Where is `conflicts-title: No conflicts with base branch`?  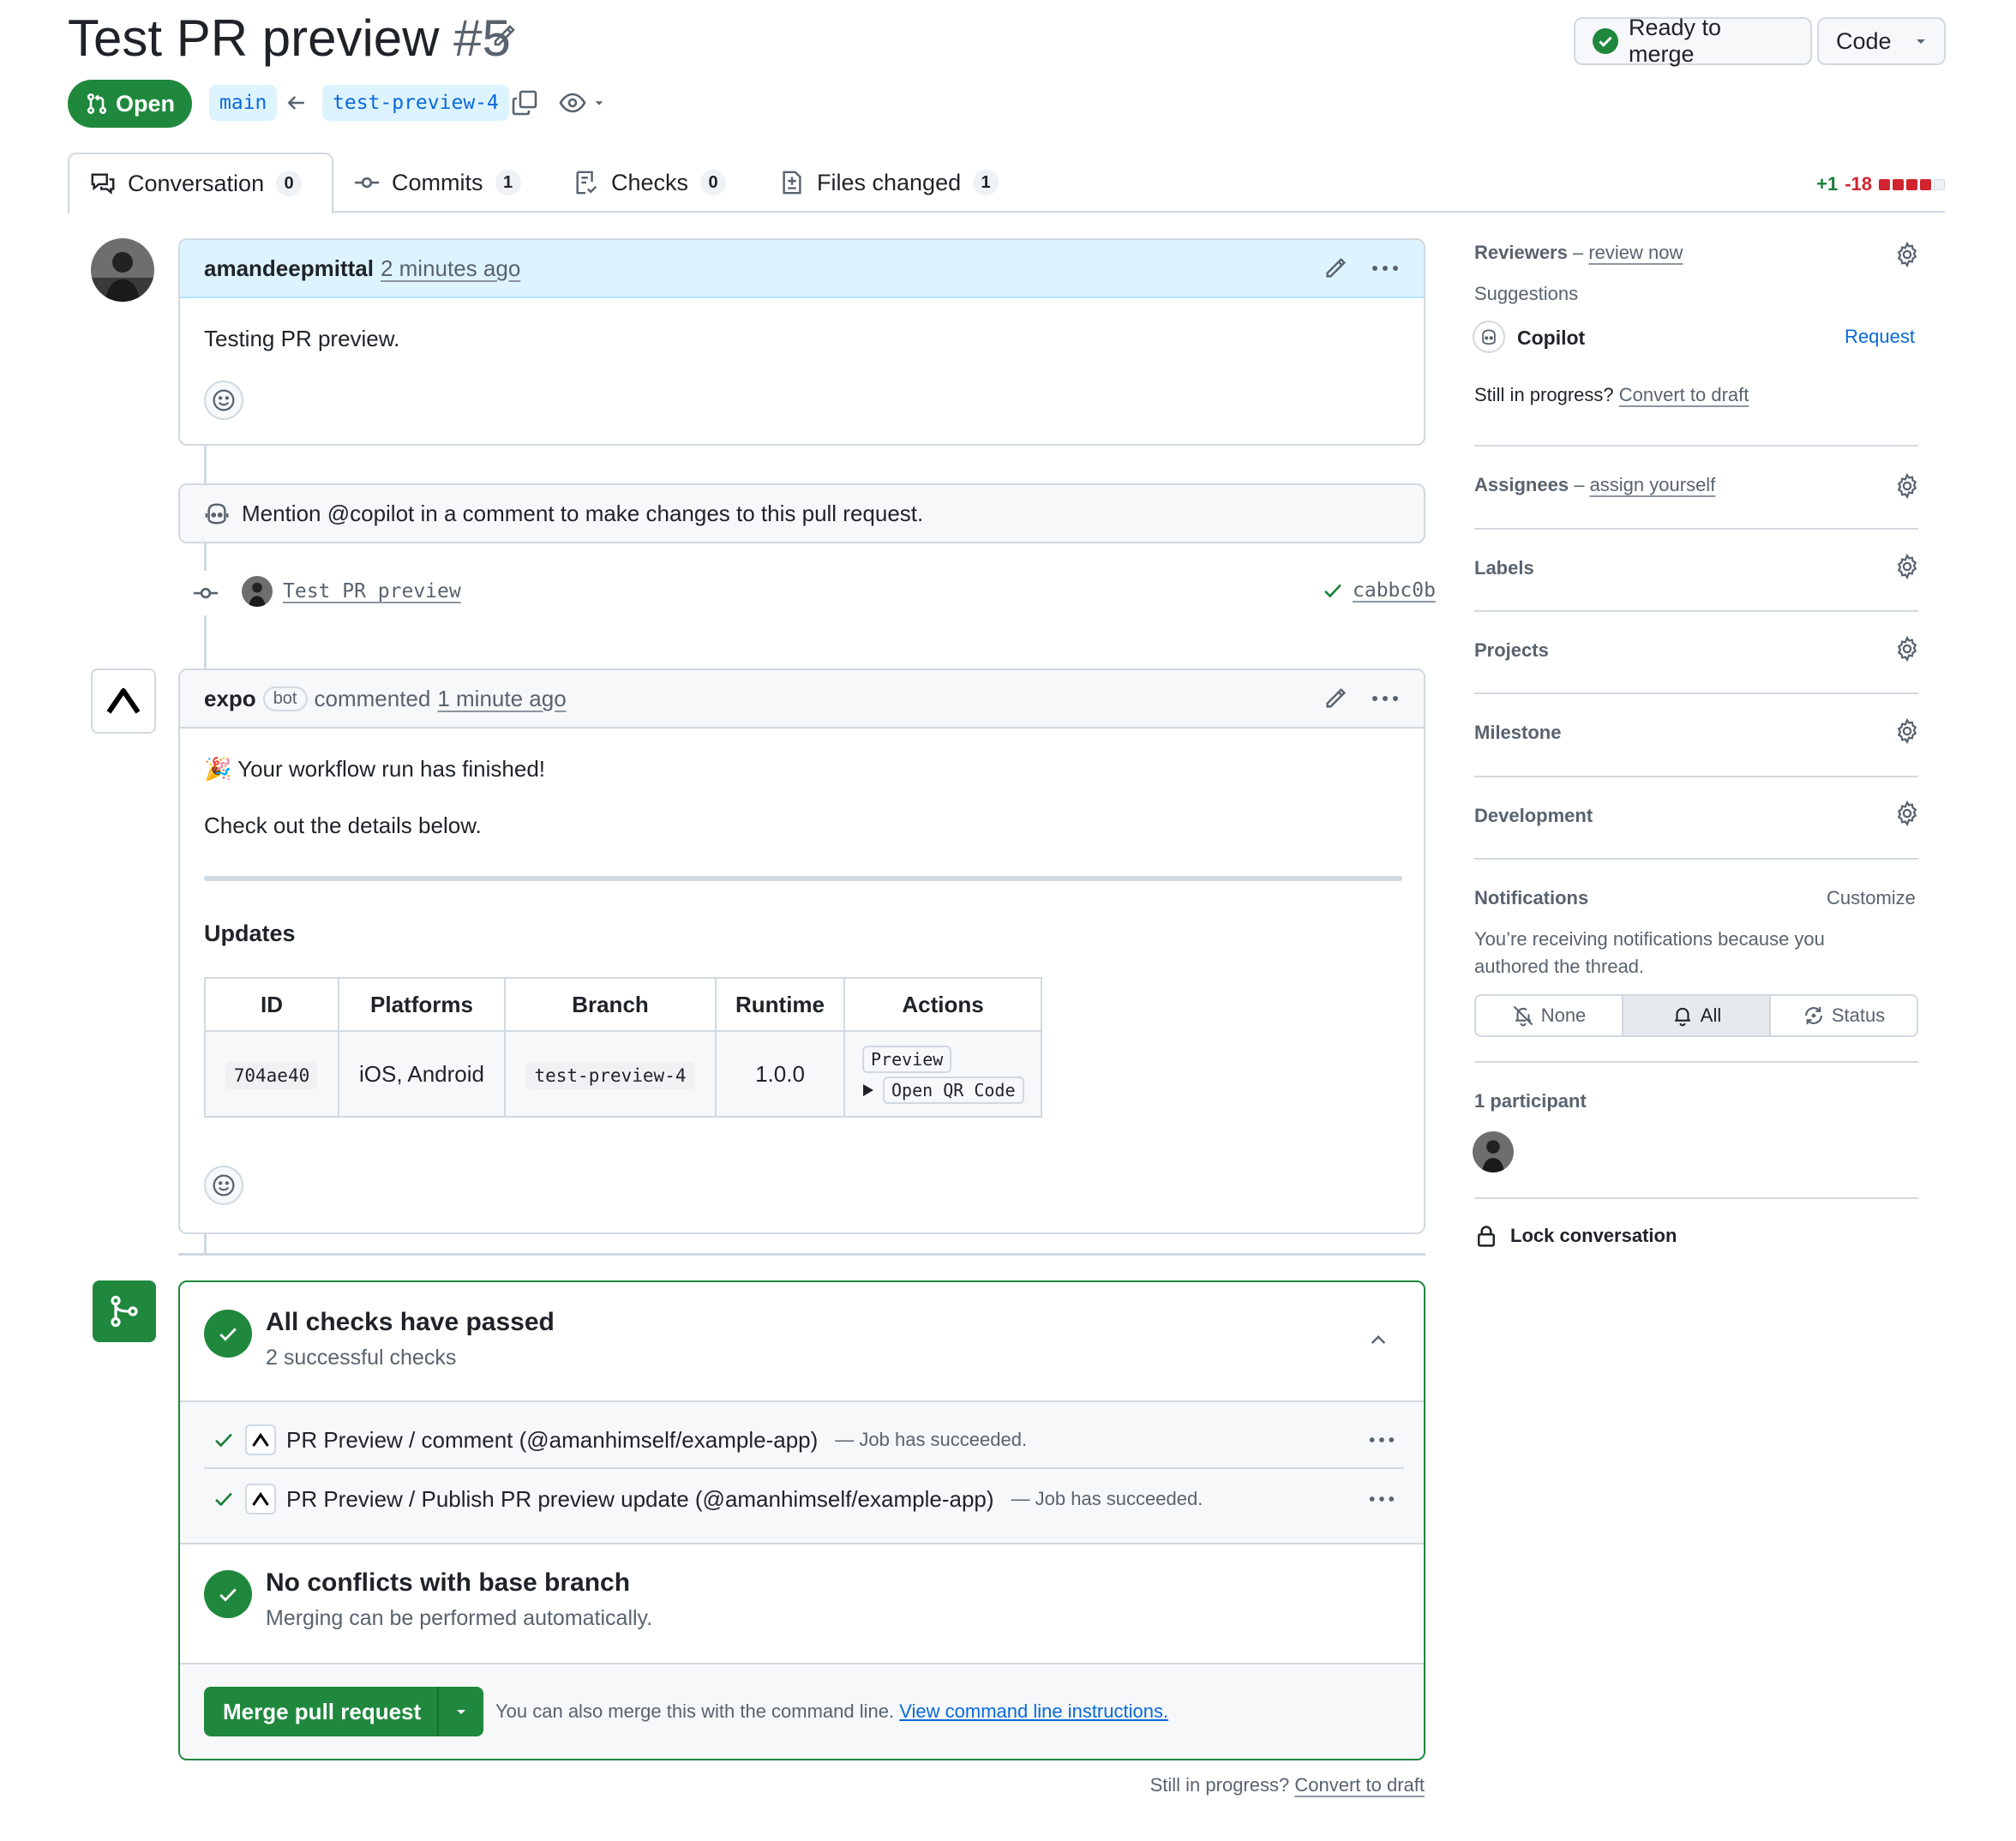
conflicts-title: No conflicts with base branch is located at coordinates (448, 1583).